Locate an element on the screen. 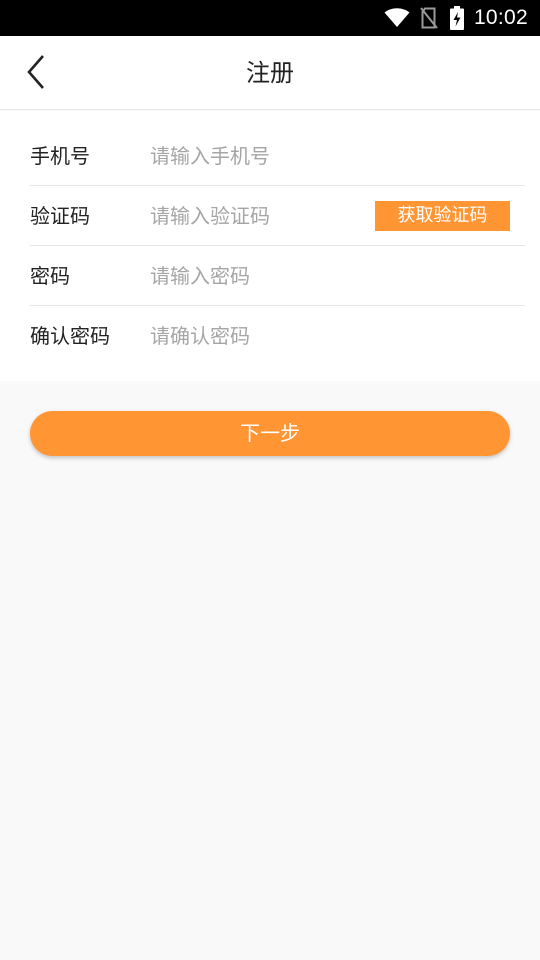 Image resolution: width=540 pixels, height=960 pixels. battery-charging-icon is located at coordinates (456, 18).